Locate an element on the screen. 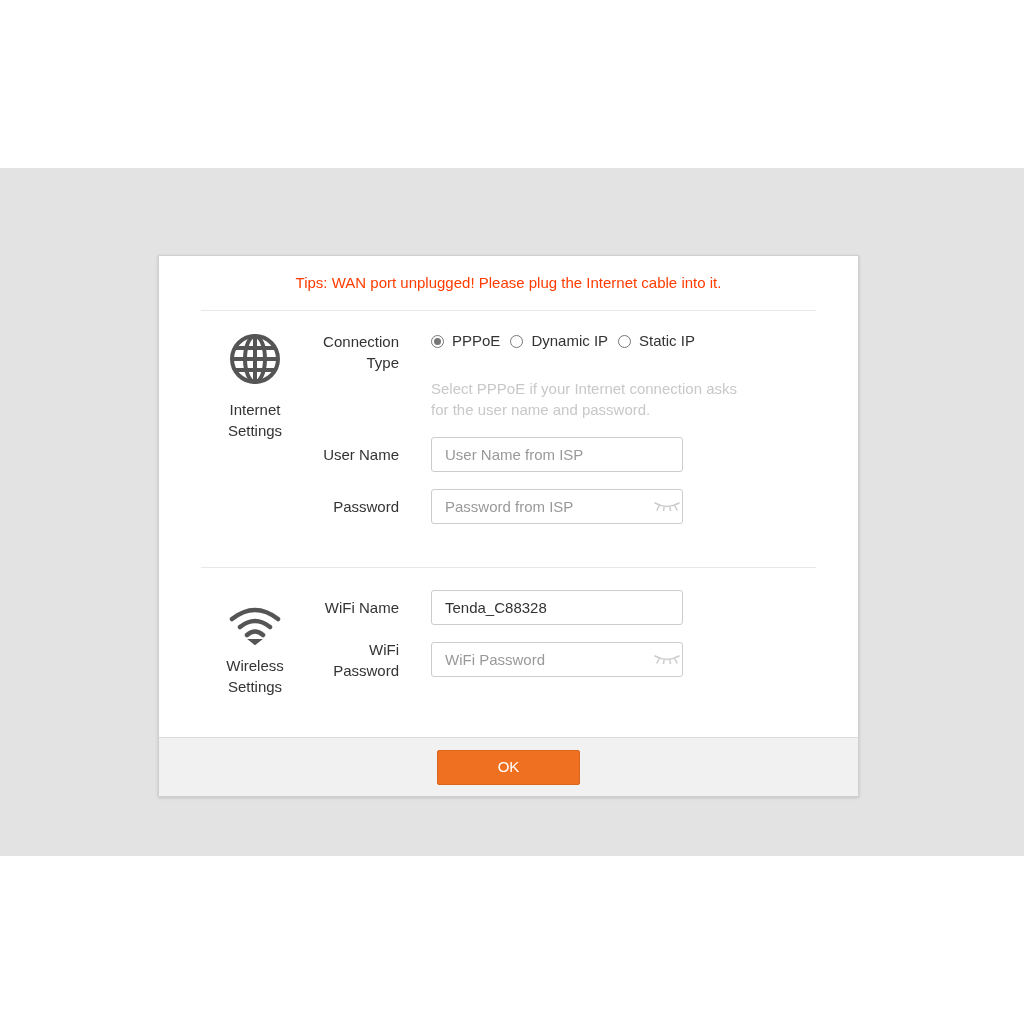 This screenshot has height=1024, width=1024. field-label: Password is located at coordinates (366, 507).